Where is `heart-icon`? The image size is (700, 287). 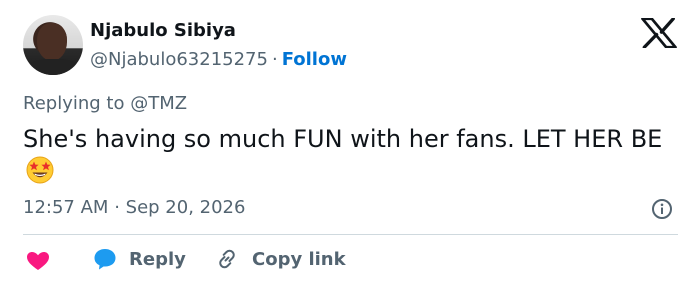
heart-icon is located at coordinates (38, 261).